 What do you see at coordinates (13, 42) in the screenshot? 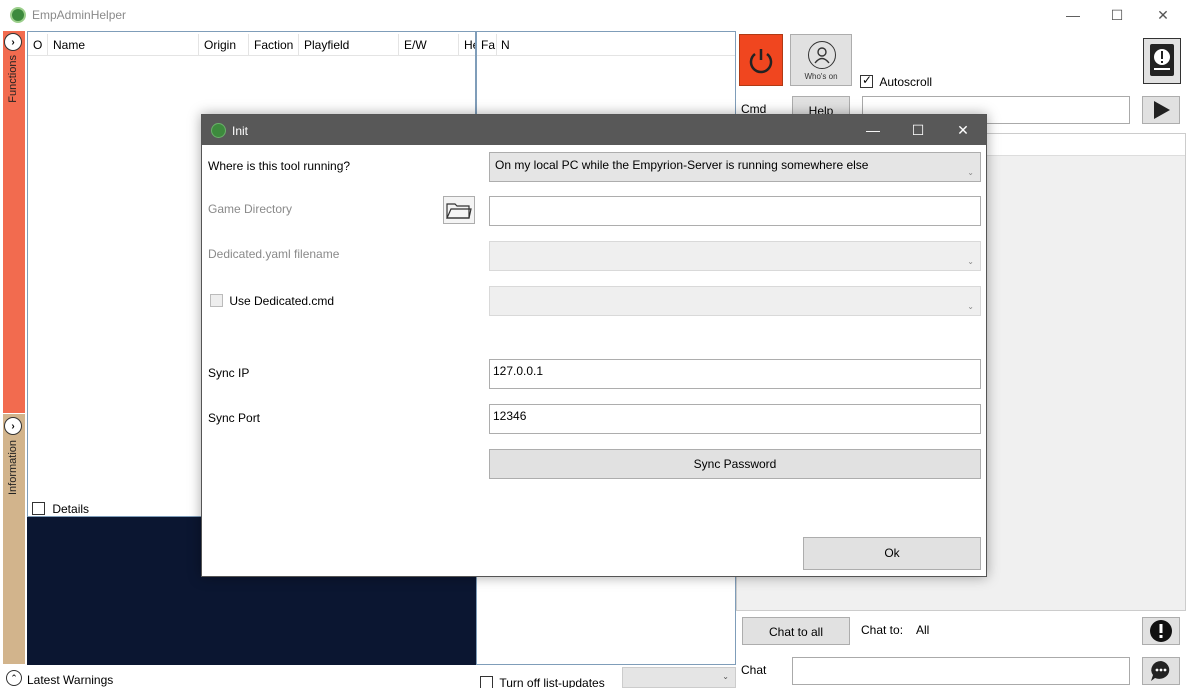
I see `functions-expand-icon: ›` at bounding box center [13, 42].